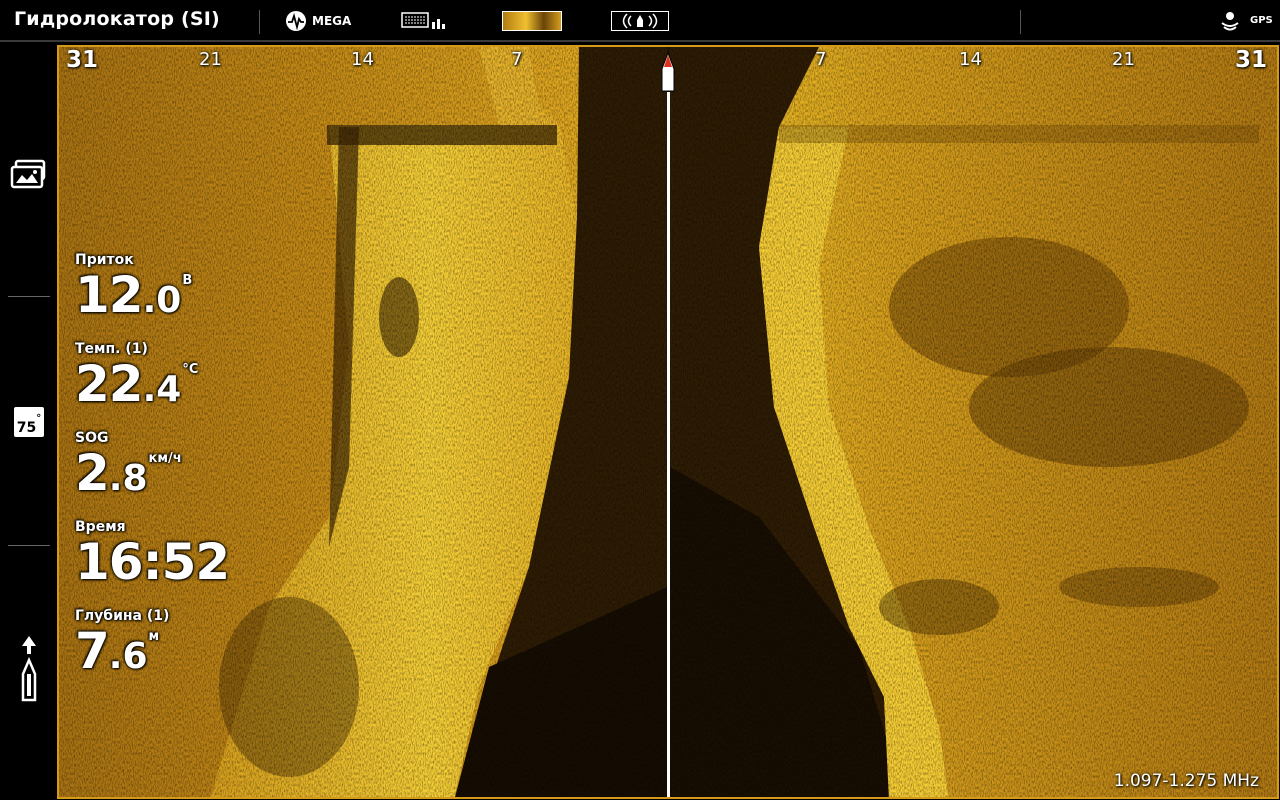  I want to click on readout-unit: м, so click(154, 636).